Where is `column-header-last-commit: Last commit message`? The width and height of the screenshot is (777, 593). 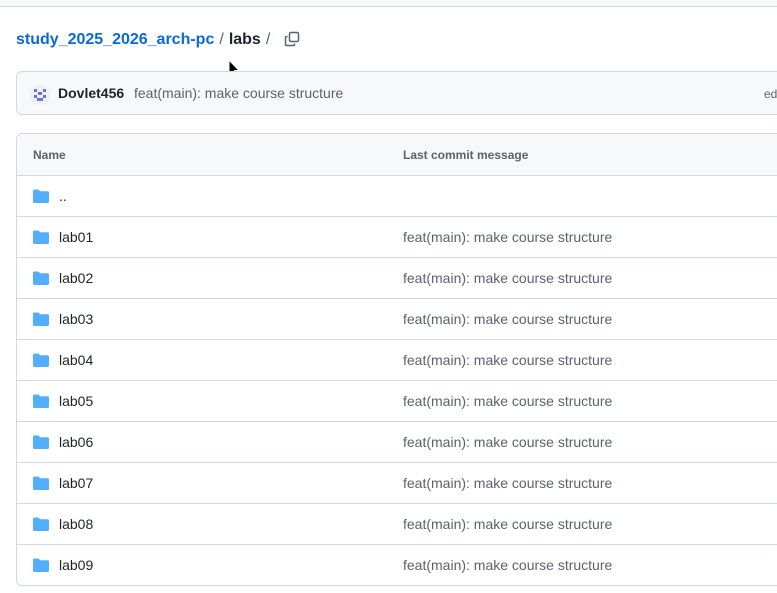
column-header-last-commit: Last commit message is located at coordinates (466, 155).